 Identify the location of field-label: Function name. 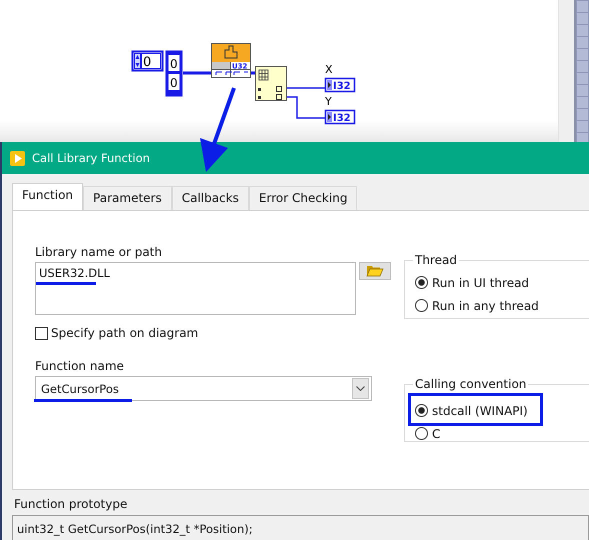
(80, 366).